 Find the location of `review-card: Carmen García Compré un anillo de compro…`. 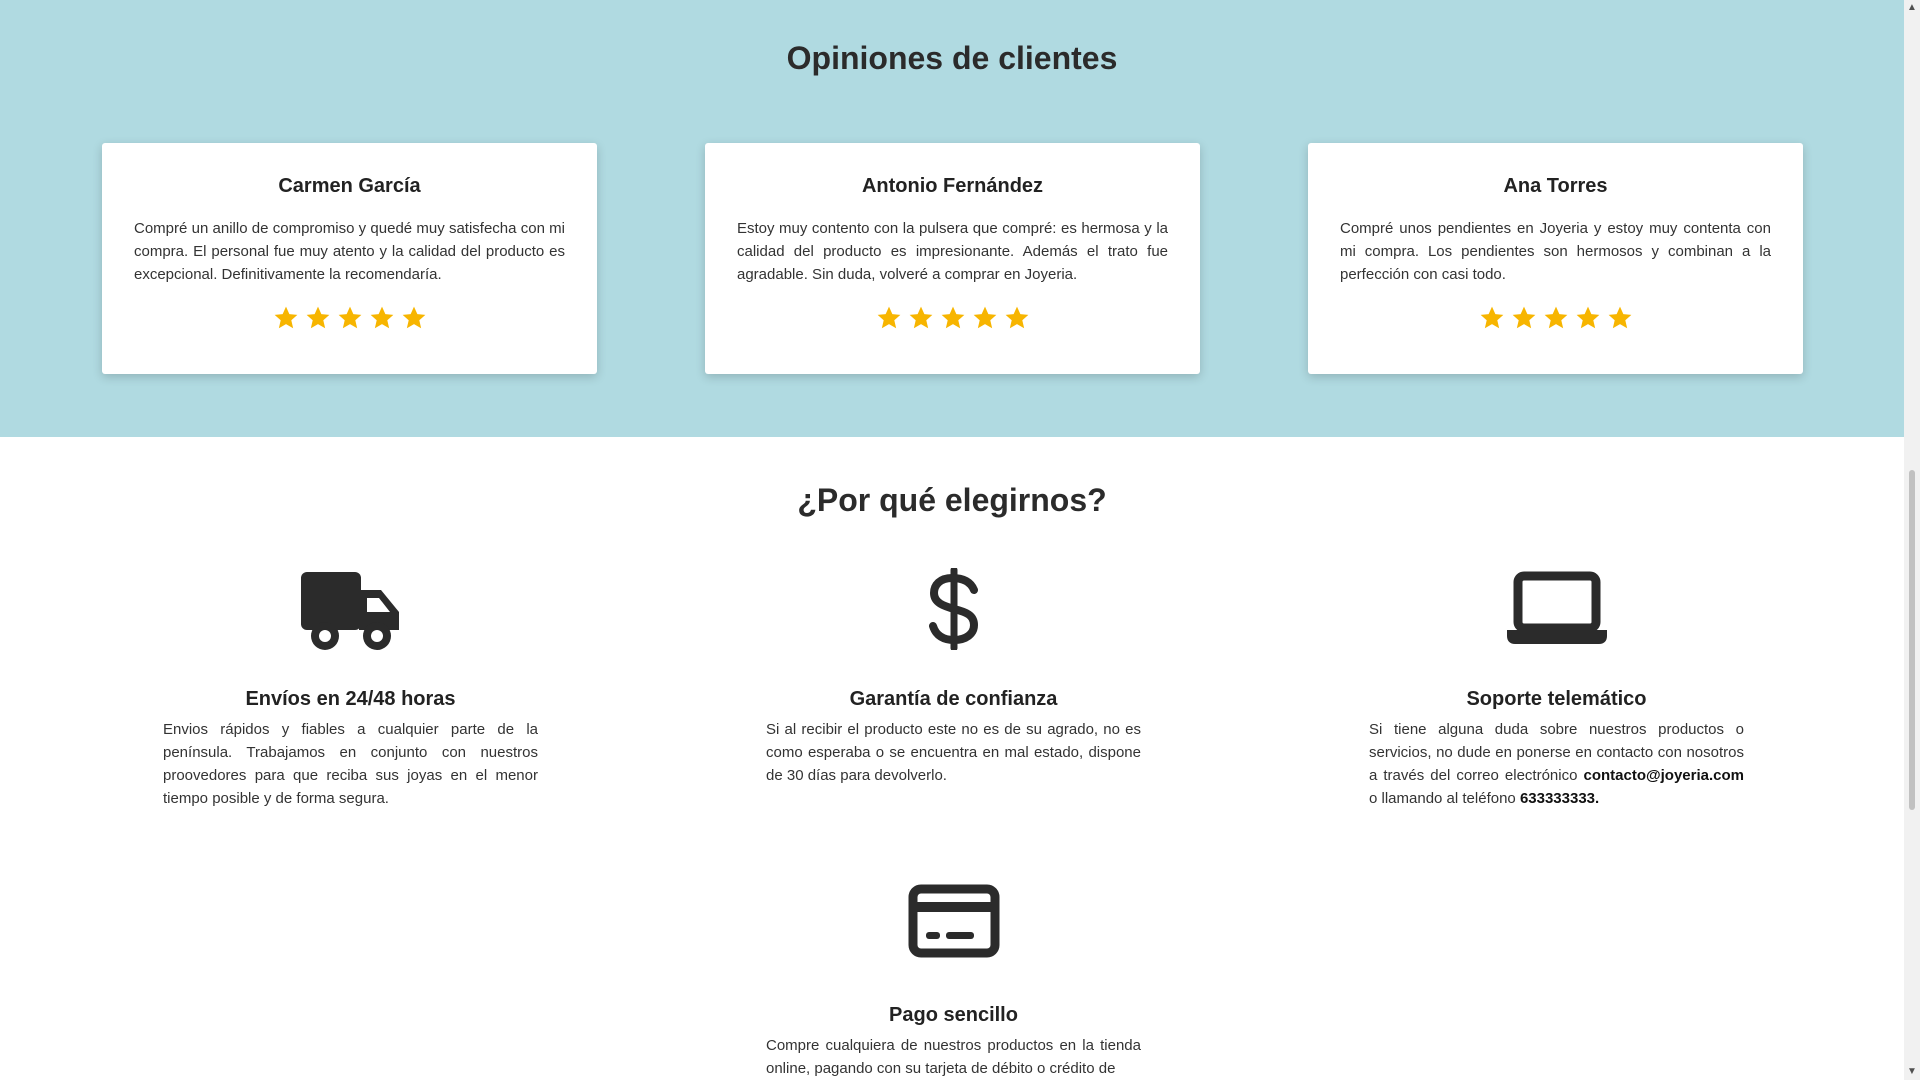

review-card: Carmen García Compré un anillo de compro… is located at coordinates (349, 258).